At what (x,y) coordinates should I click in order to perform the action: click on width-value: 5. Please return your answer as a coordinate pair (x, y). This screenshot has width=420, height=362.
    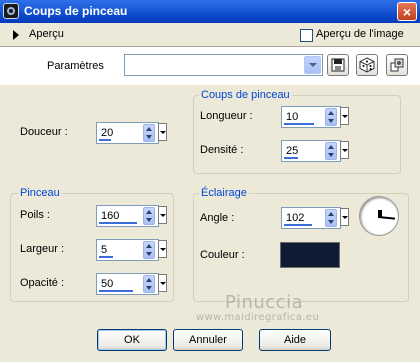
    Looking at the image, I should click on (104, 250).